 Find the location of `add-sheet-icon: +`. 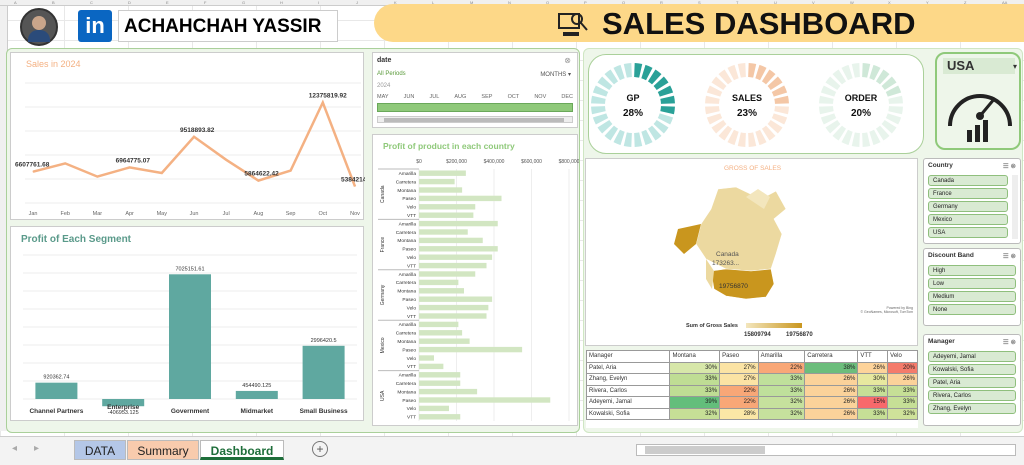

add-sheet-icon: + is located at coordinates (320, 449).